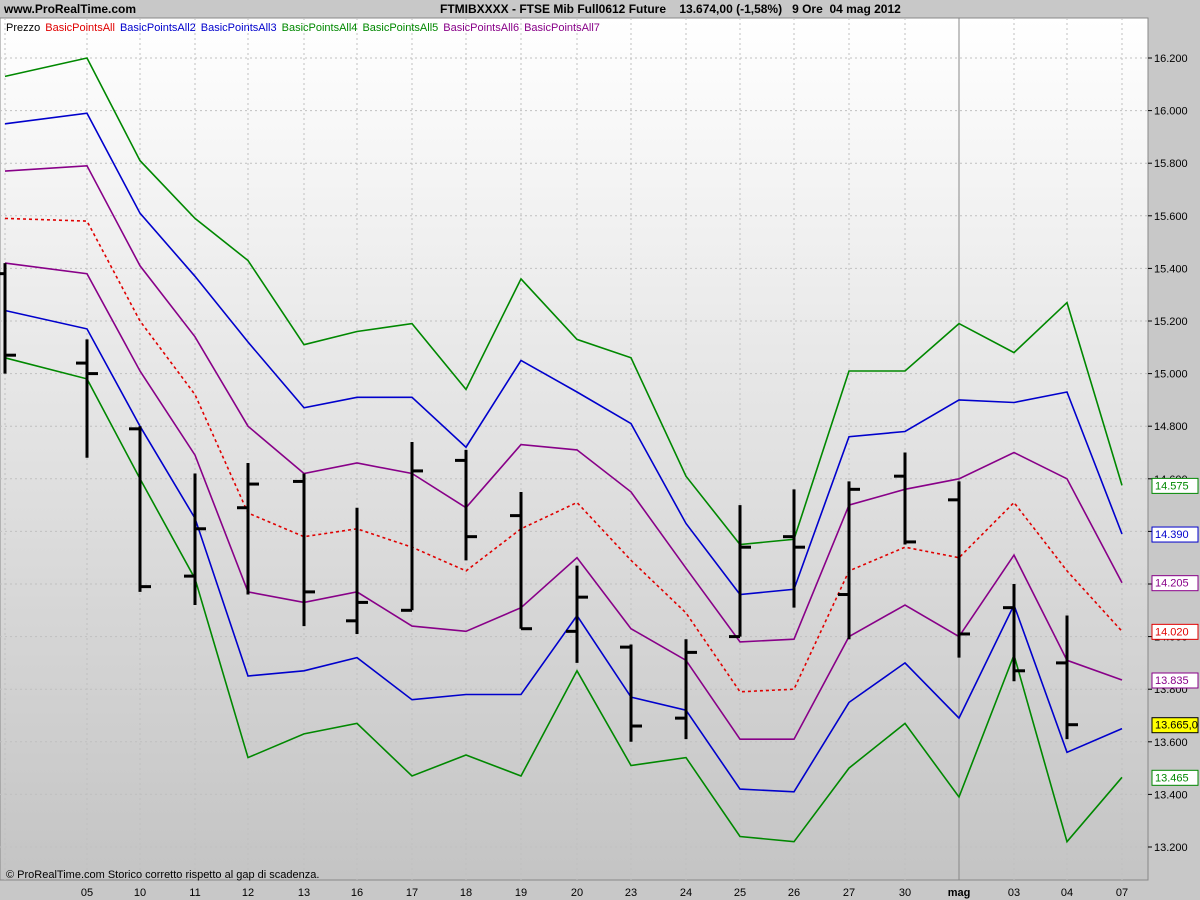 Image resolution: width=1200 pixels, height=900 pixels. What do you see at coordinates (562, 28) in the screenshot?
I see `legend-item: BasicPointsAll7` at bounding box center [562, 28].